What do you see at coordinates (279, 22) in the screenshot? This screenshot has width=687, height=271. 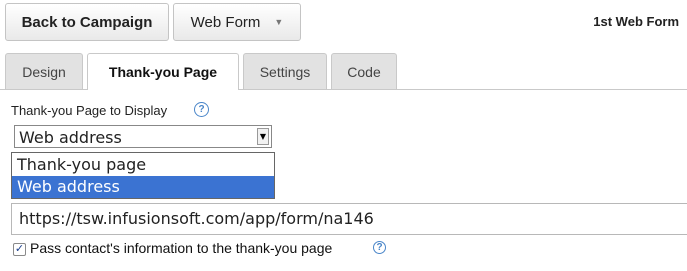 I see `chevron-down-icon: ▼` at bounding box center [279, 22].